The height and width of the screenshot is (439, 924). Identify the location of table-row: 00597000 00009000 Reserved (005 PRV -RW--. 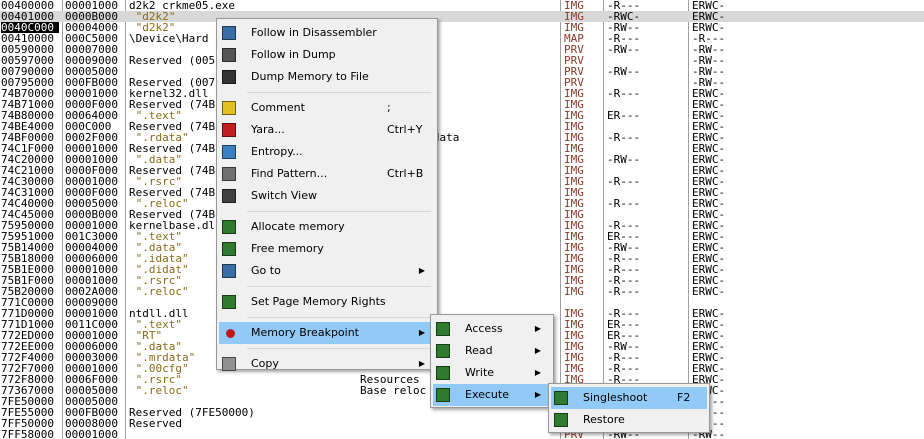
(462, 60).